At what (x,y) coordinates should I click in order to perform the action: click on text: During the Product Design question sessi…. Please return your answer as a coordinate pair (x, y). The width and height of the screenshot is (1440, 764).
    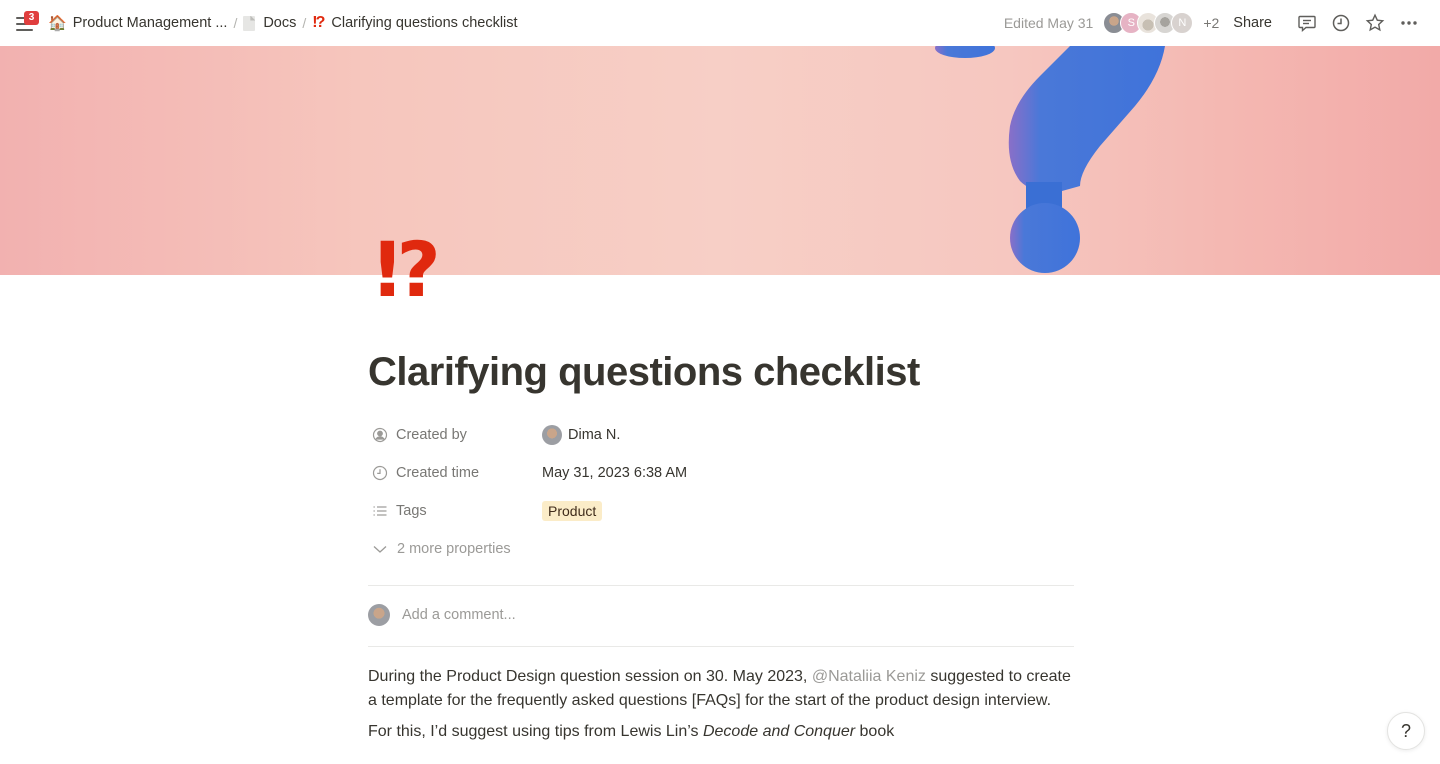
    Looking at the image, I should click on (590, 676).